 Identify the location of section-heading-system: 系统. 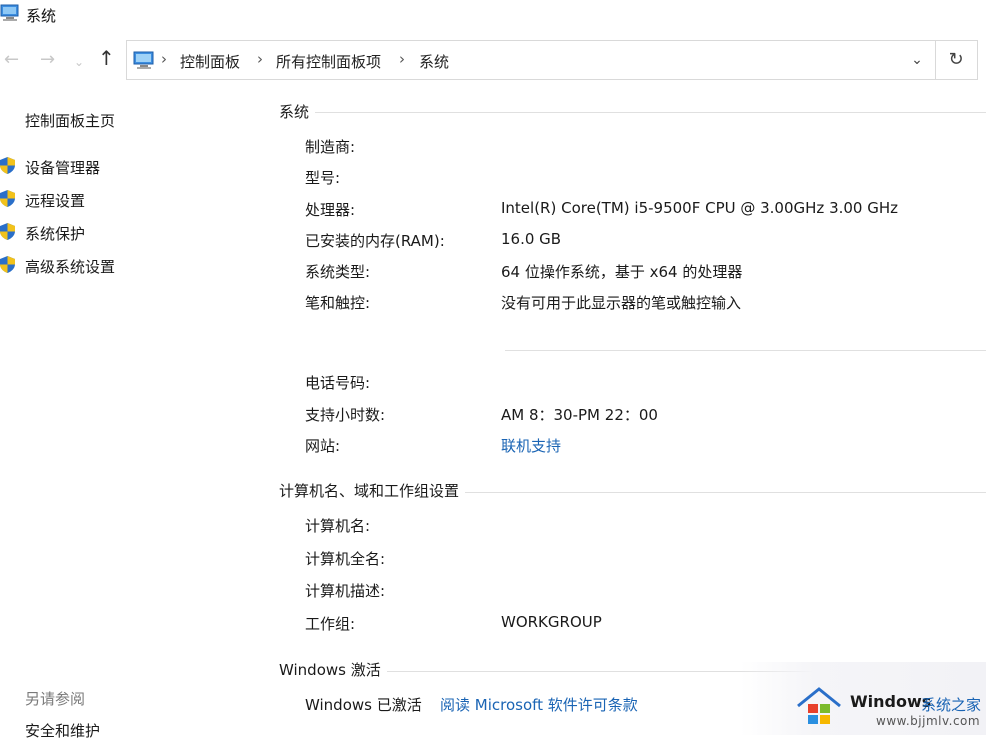
(297, 111).